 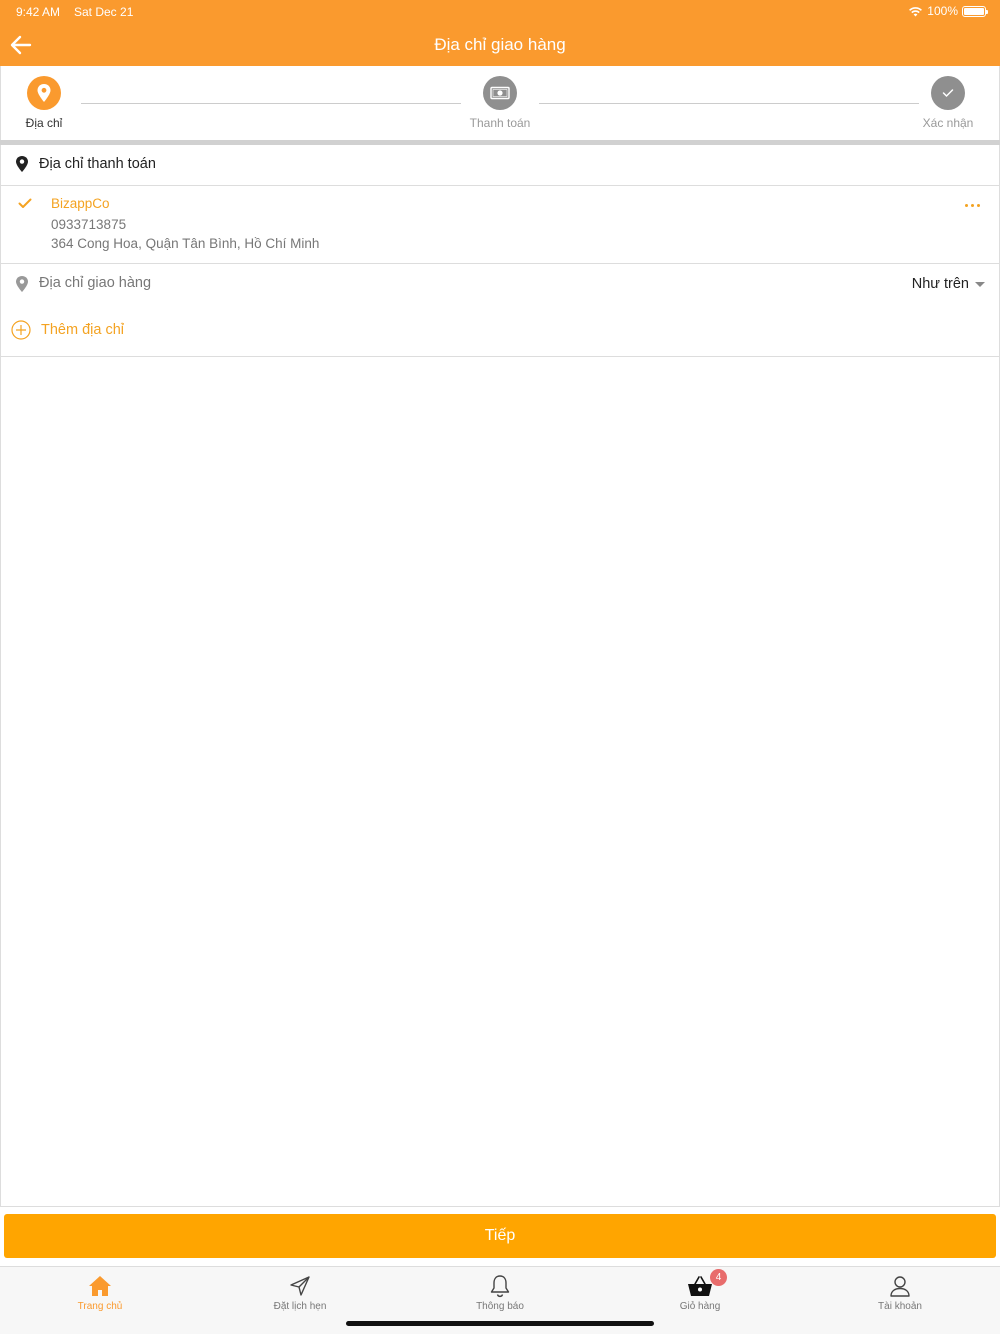 I want to click on chevron-down-icon, so click(x=980, y=284).